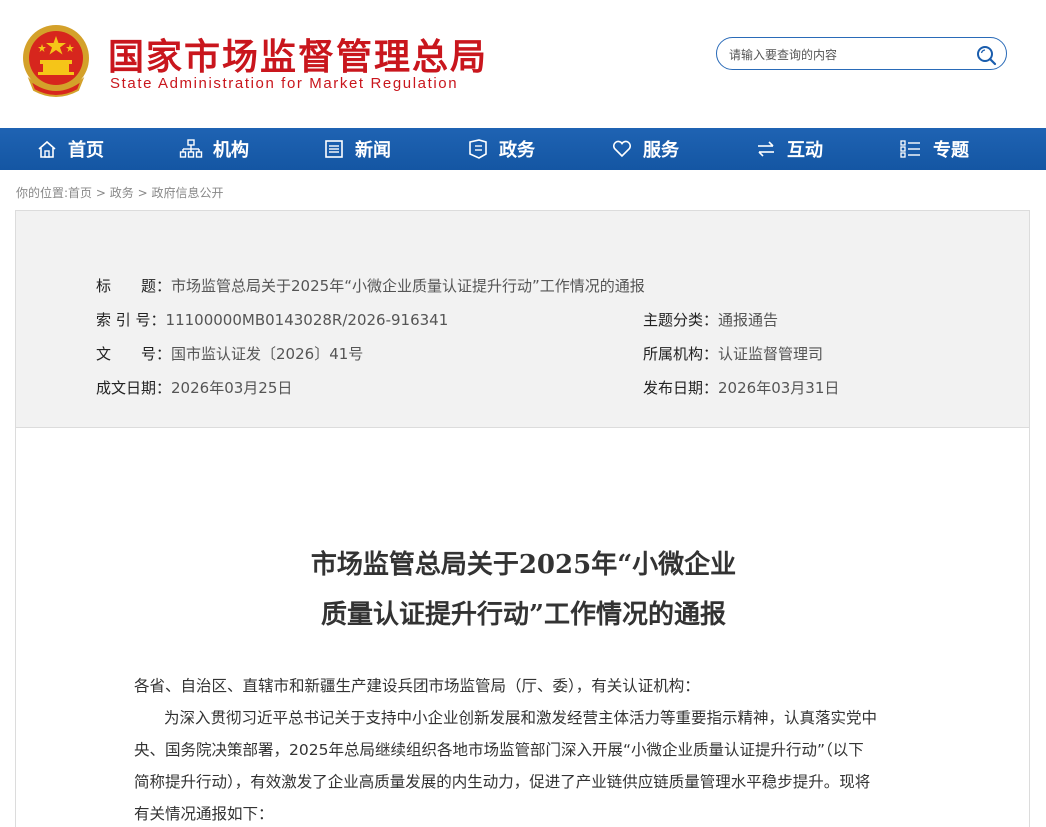 The width and height of the screenshot is (1046, 827). Describe the element at coordinates (622, 149) in the screenshot. I see `heart-icon` at that location.